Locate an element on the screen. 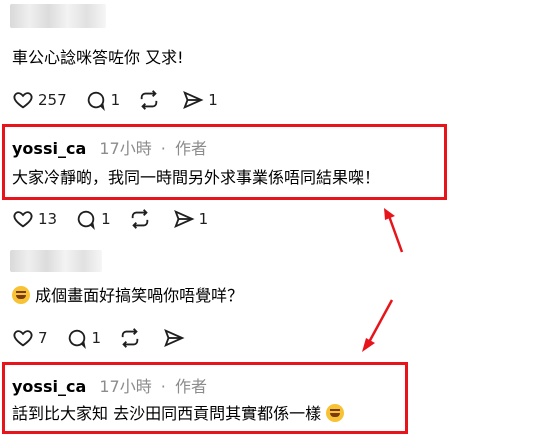 This screenshot has height=444, width=535. action-bar: 13 1 1 is located at coordinates (119, 219).